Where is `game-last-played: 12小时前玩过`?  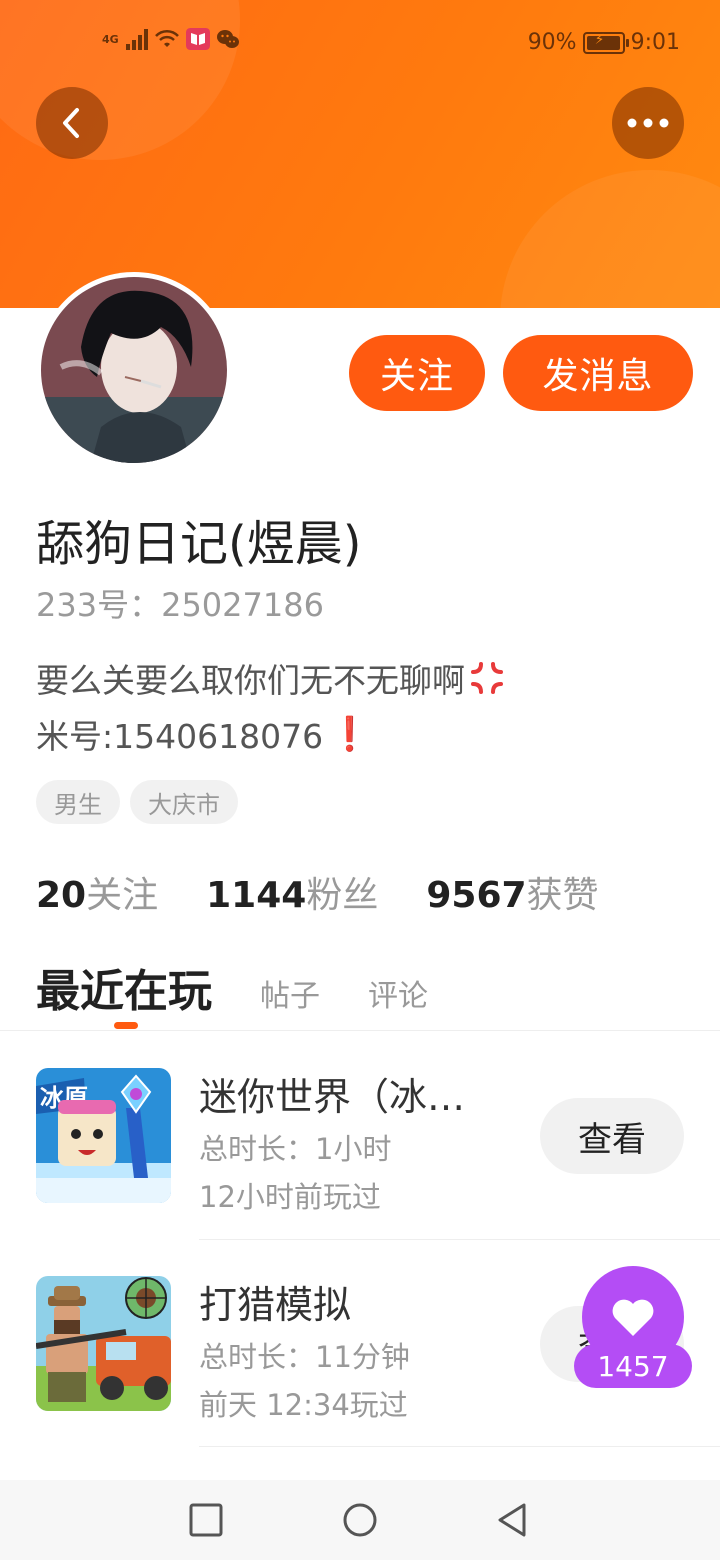 game-last-played: 12小时前玩过 is located at coordinates (290, 1197).